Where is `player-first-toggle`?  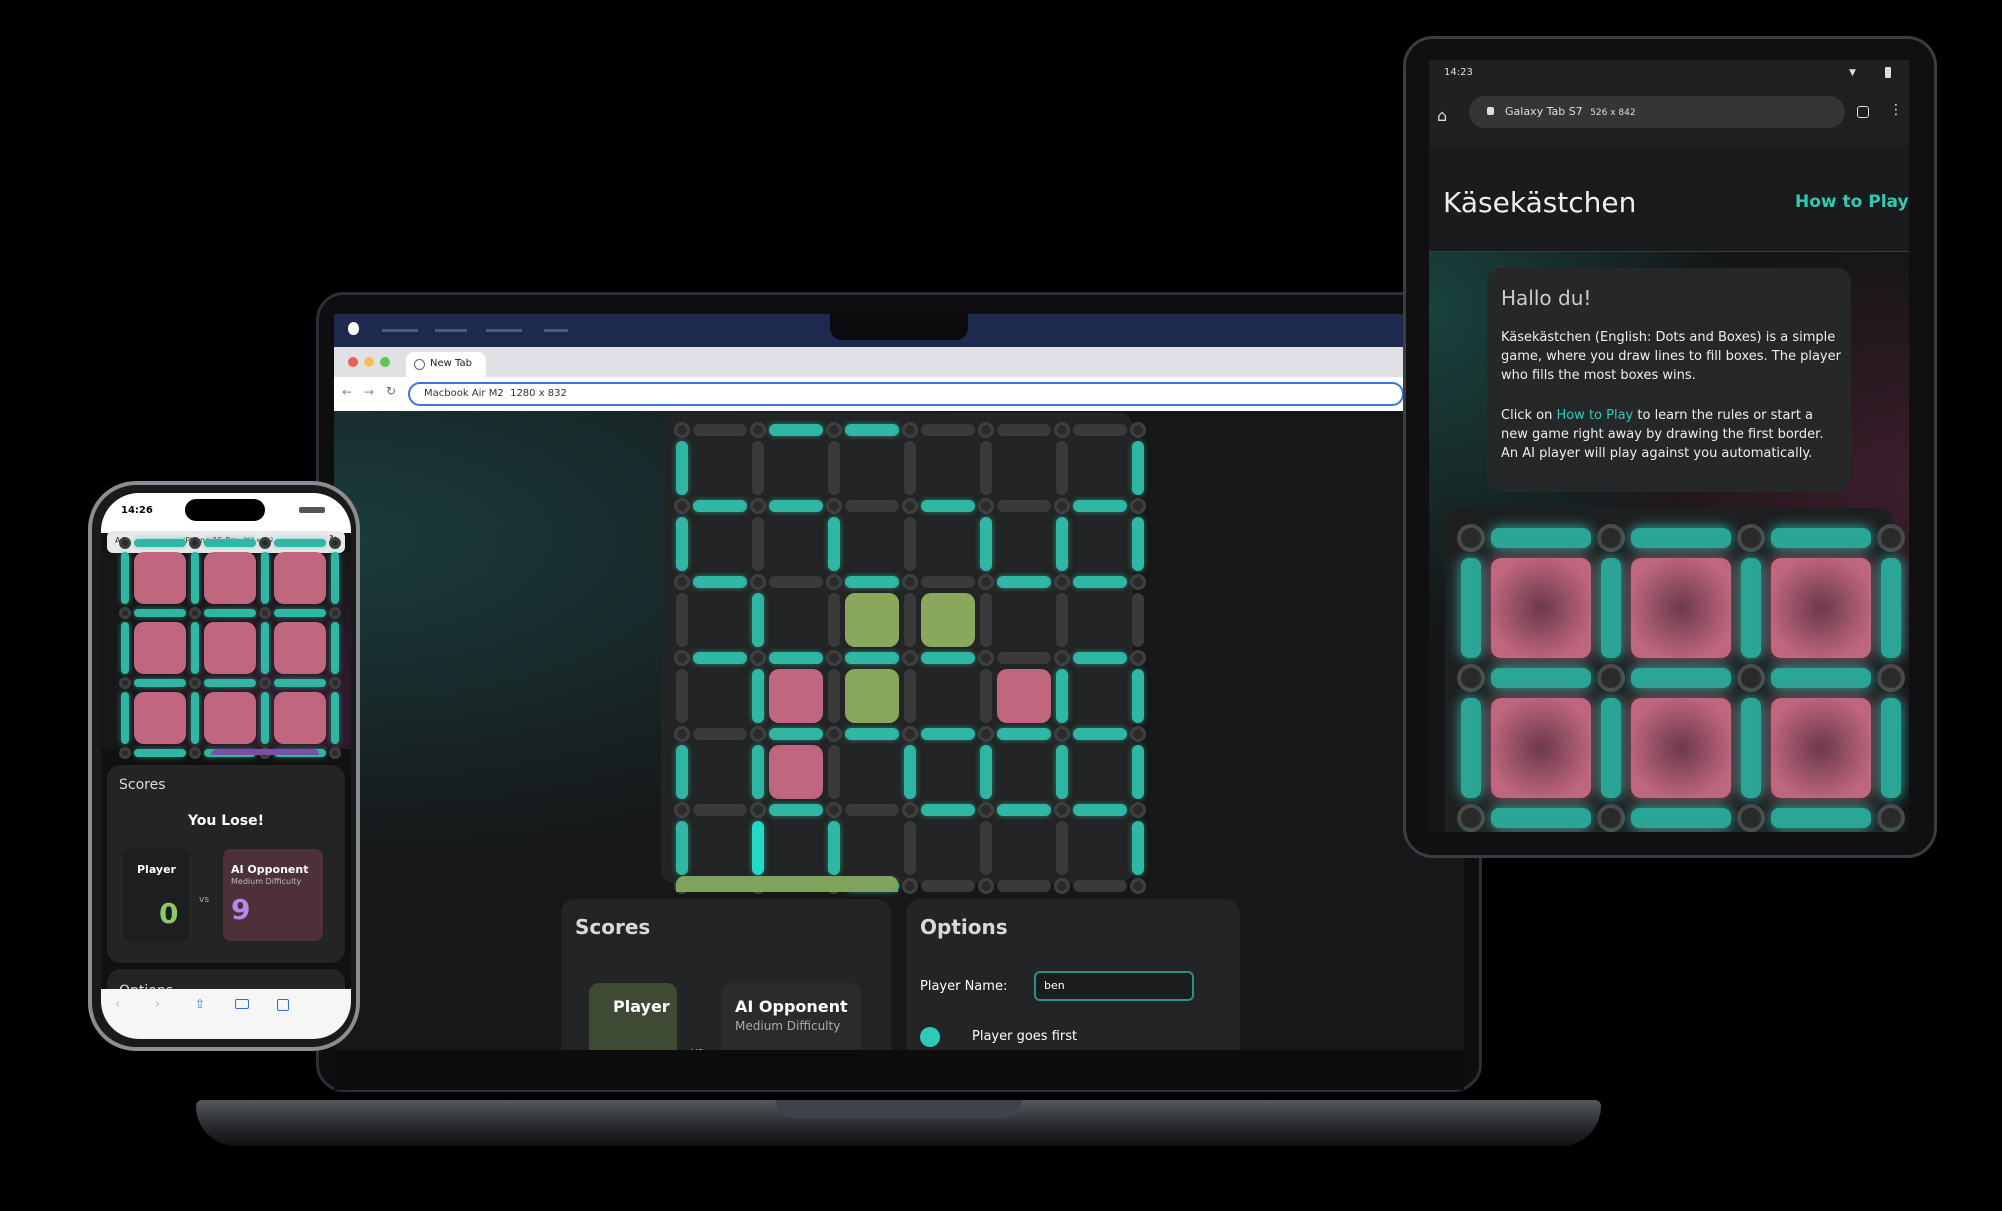
player-first-toggle is located at coordinates (930, 1037).